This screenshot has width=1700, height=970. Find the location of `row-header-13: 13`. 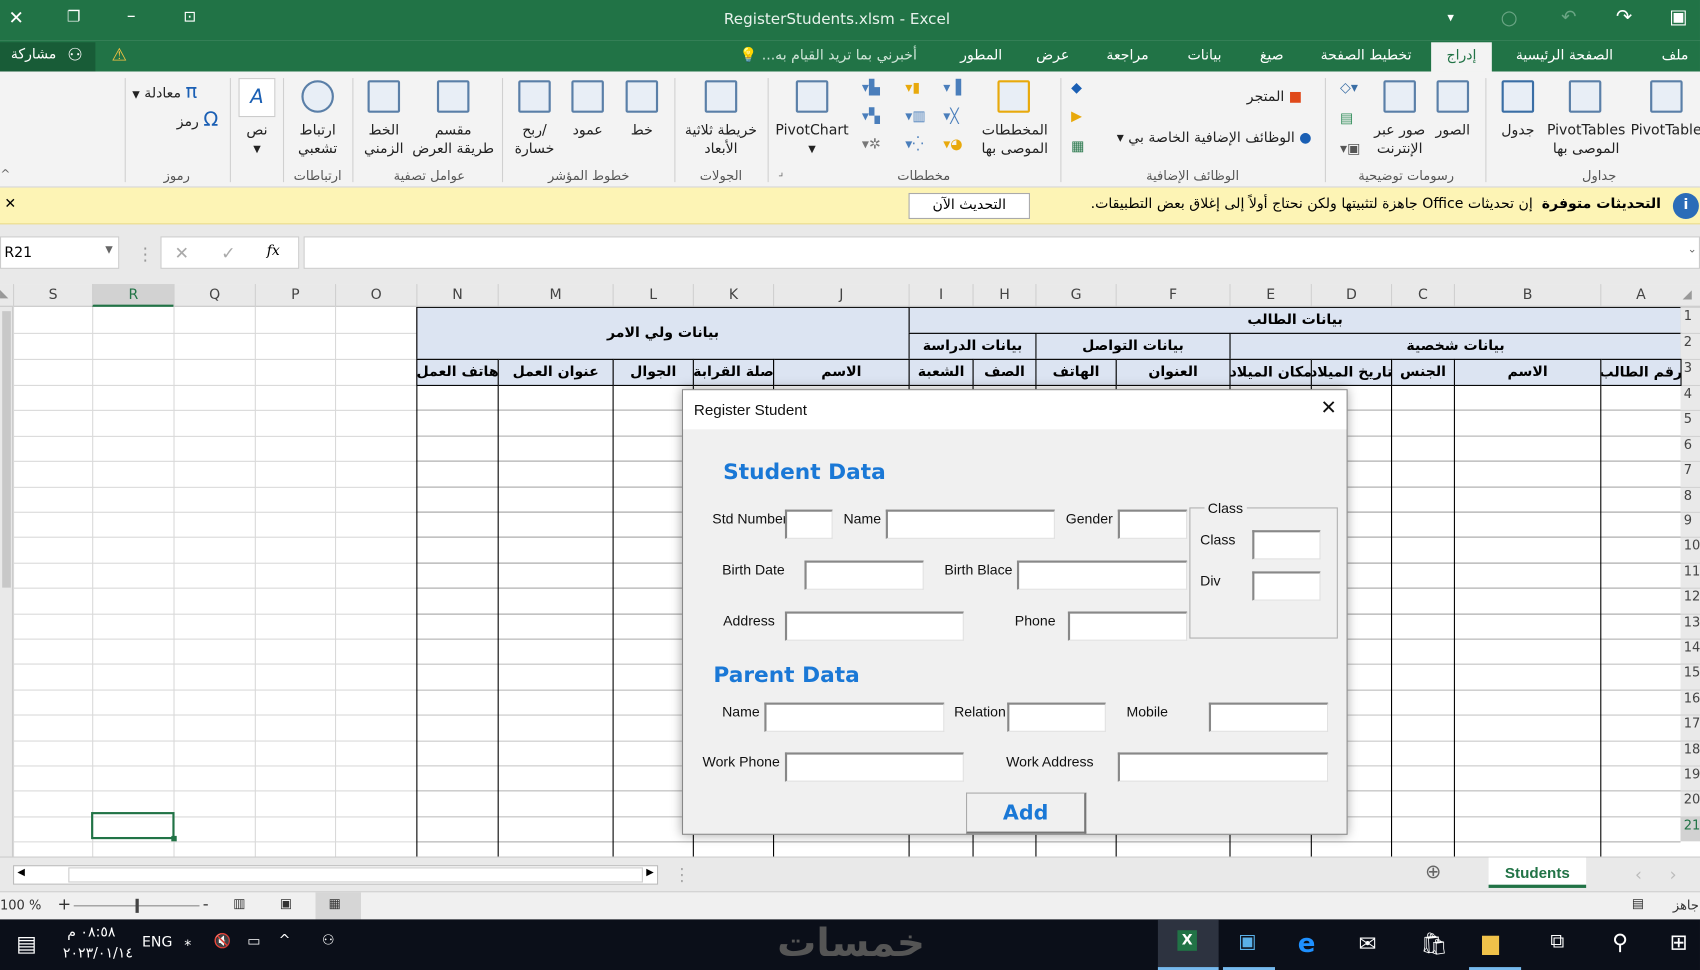

row-header-13: 13 is located at coordinates (1690, 626).